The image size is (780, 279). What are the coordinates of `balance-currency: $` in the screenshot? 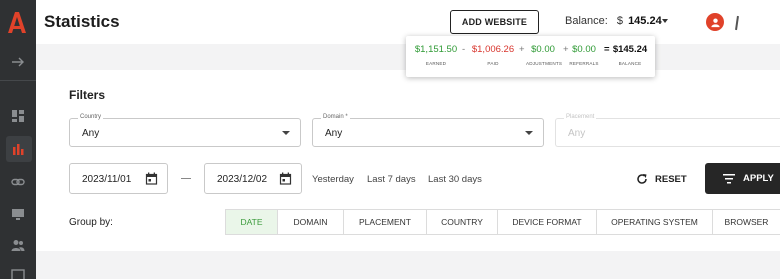 It's located at (619, 21).